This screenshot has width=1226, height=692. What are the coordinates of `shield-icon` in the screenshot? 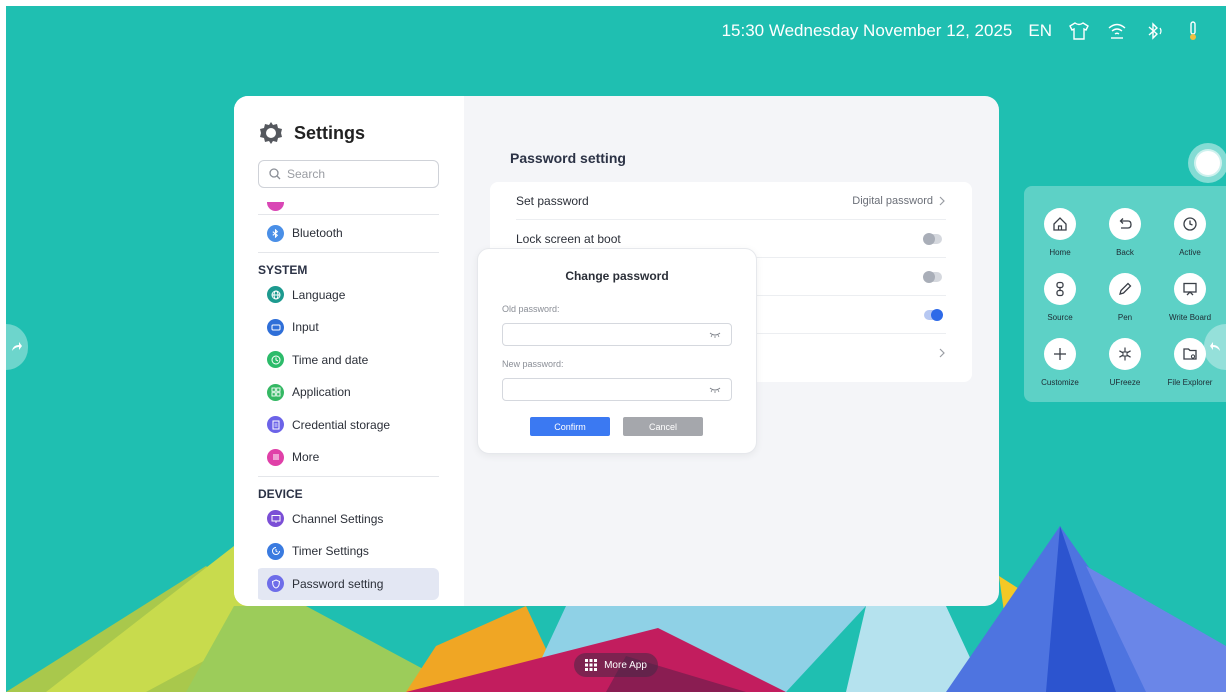 It's located at (275, 584).